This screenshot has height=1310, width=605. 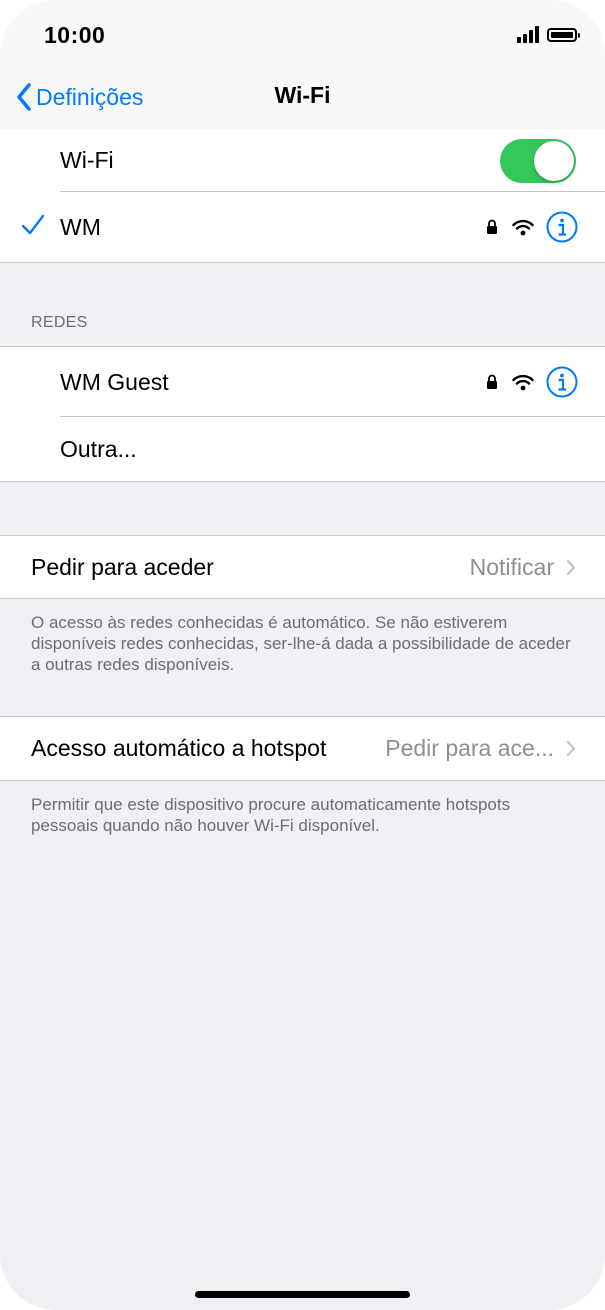 What do you see at coordinates (122, 566) in the screenshot?
I see `ask-to-join-label: Pedir para aceder` at bounding box center [122, 566].